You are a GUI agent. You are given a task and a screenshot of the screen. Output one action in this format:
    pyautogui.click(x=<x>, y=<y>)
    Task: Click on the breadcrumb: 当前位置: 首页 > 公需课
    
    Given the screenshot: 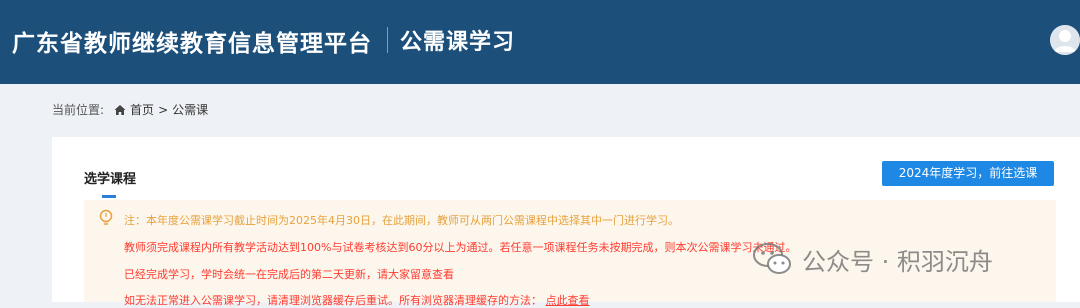 What is the action you would take?
    pyautogui.click(x=130, y=109)
    